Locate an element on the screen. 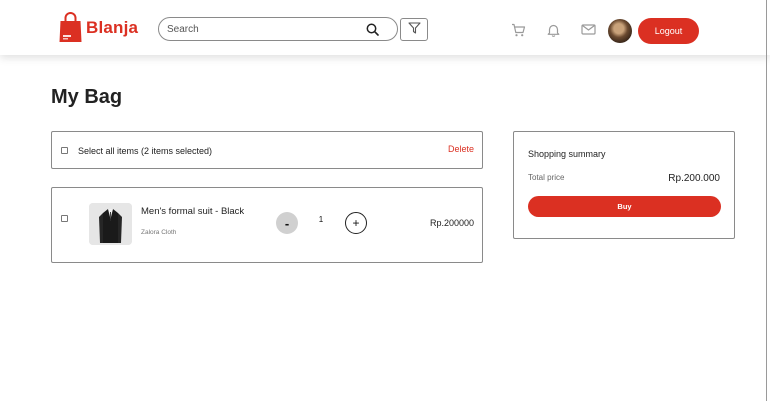  item-price: Rp.200000 is located at coordinates (451, 223).